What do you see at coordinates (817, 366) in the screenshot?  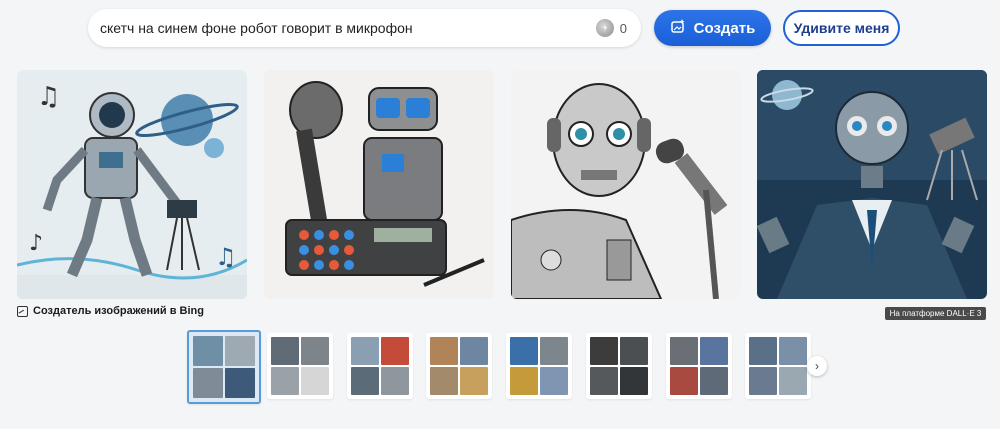 I see `chevron-right-icon: ›` at bounding box center [817, 366].